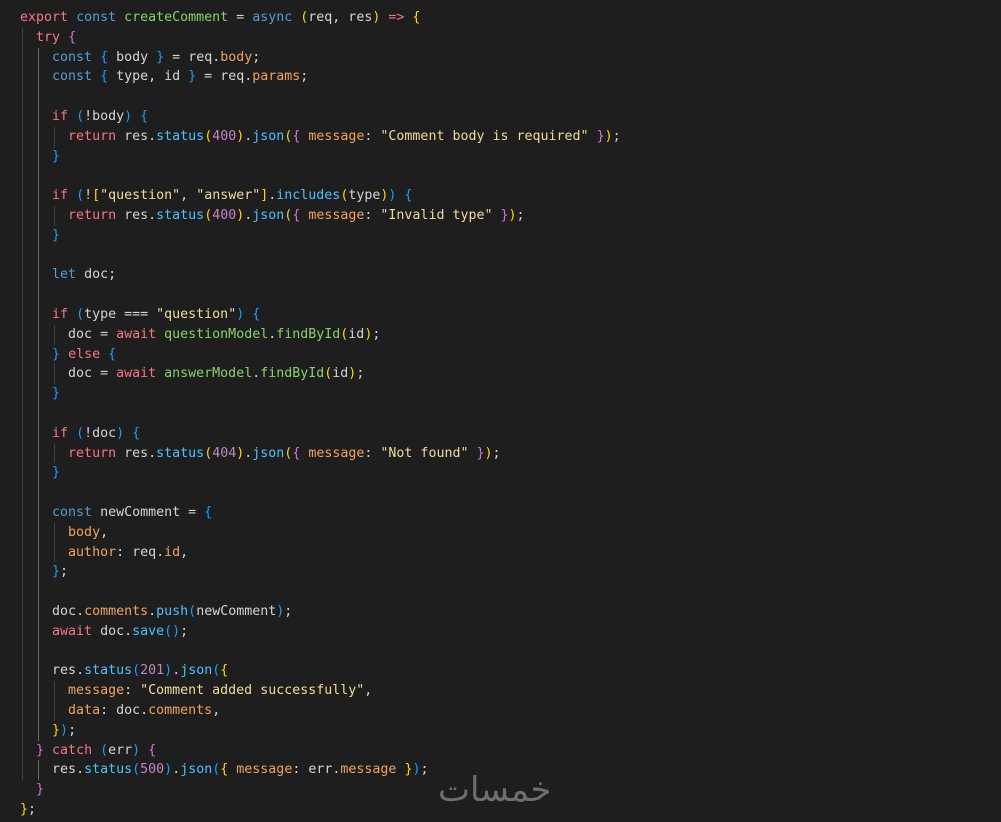 The height and width of the screenshot is (822, 1001). Describe the element at coordinates (120, 750) in the screenshot. I see `code-token: err` at that location.